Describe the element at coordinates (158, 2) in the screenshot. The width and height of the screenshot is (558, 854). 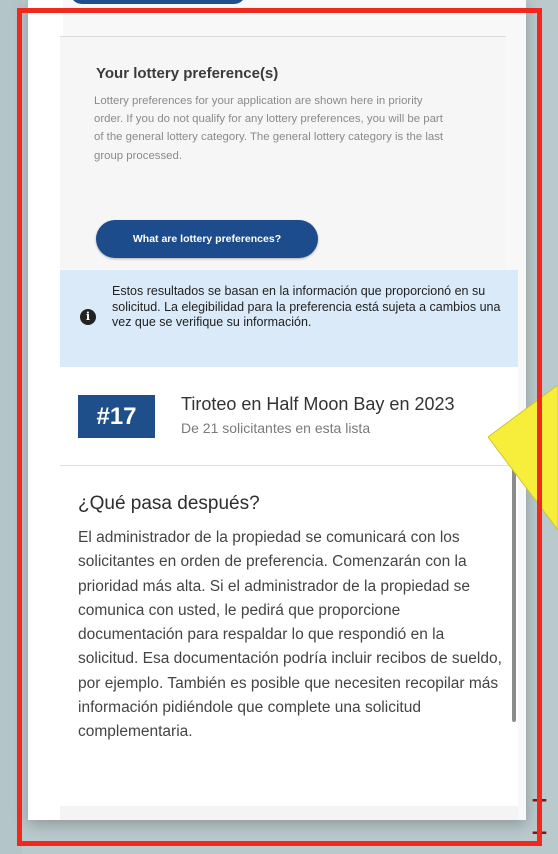
I see `previous-button-partial` at that location.